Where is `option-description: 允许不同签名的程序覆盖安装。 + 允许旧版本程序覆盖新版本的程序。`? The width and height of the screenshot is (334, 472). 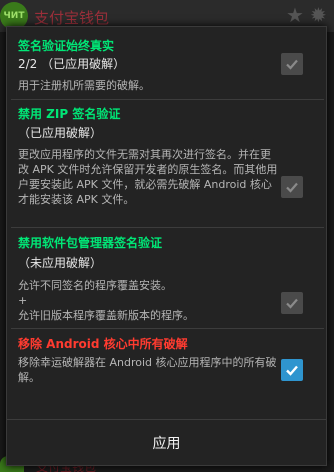
option-description: 允许不同签名的程序覆盖安装。 + 允许旧版本程序覆盖新版本的程序。 is located at coordinates (149, 300).